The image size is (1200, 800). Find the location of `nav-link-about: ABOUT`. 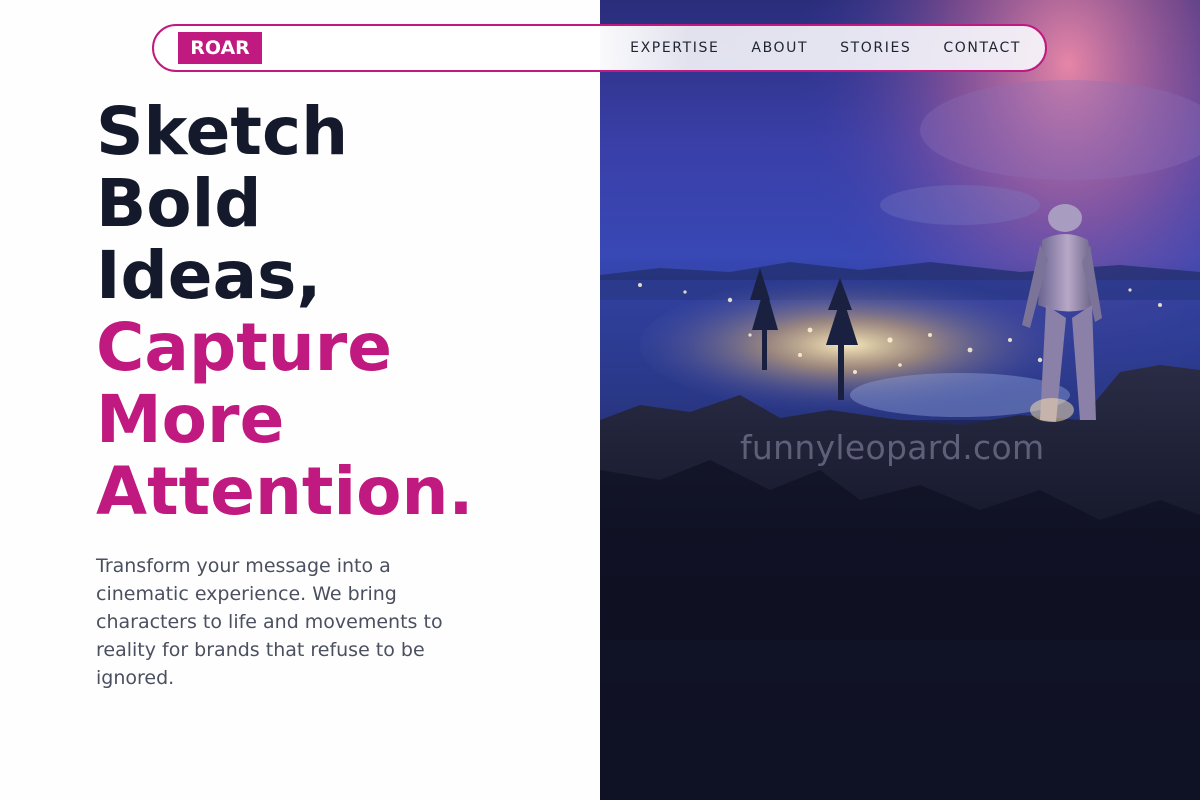

nav-link-about: ABOUT is located at coordinates (779, 48).